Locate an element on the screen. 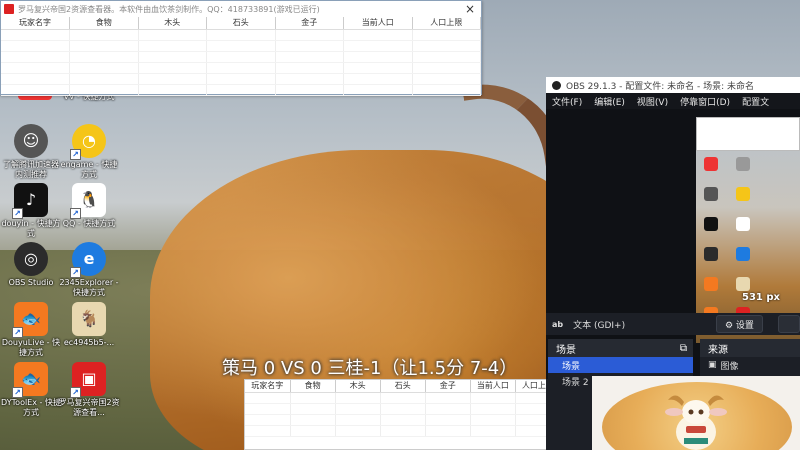 This screenshot has width=800, height=450. rome-icon: ▣ ↗ is located at coordinates (88, 380).